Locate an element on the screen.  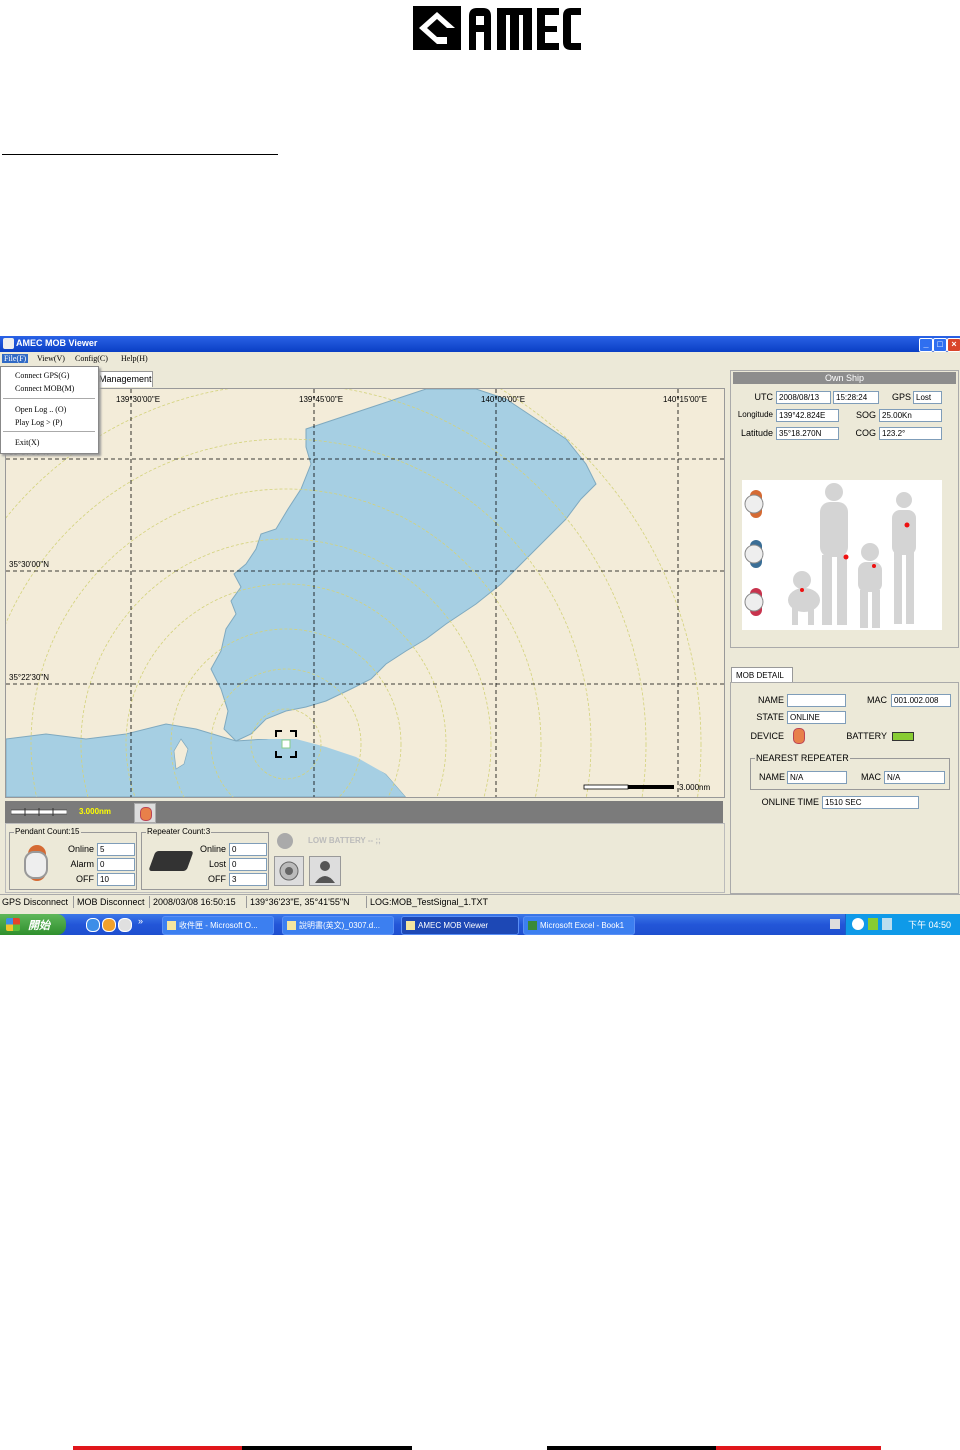
media-icon is located at coordinates (125, 925).